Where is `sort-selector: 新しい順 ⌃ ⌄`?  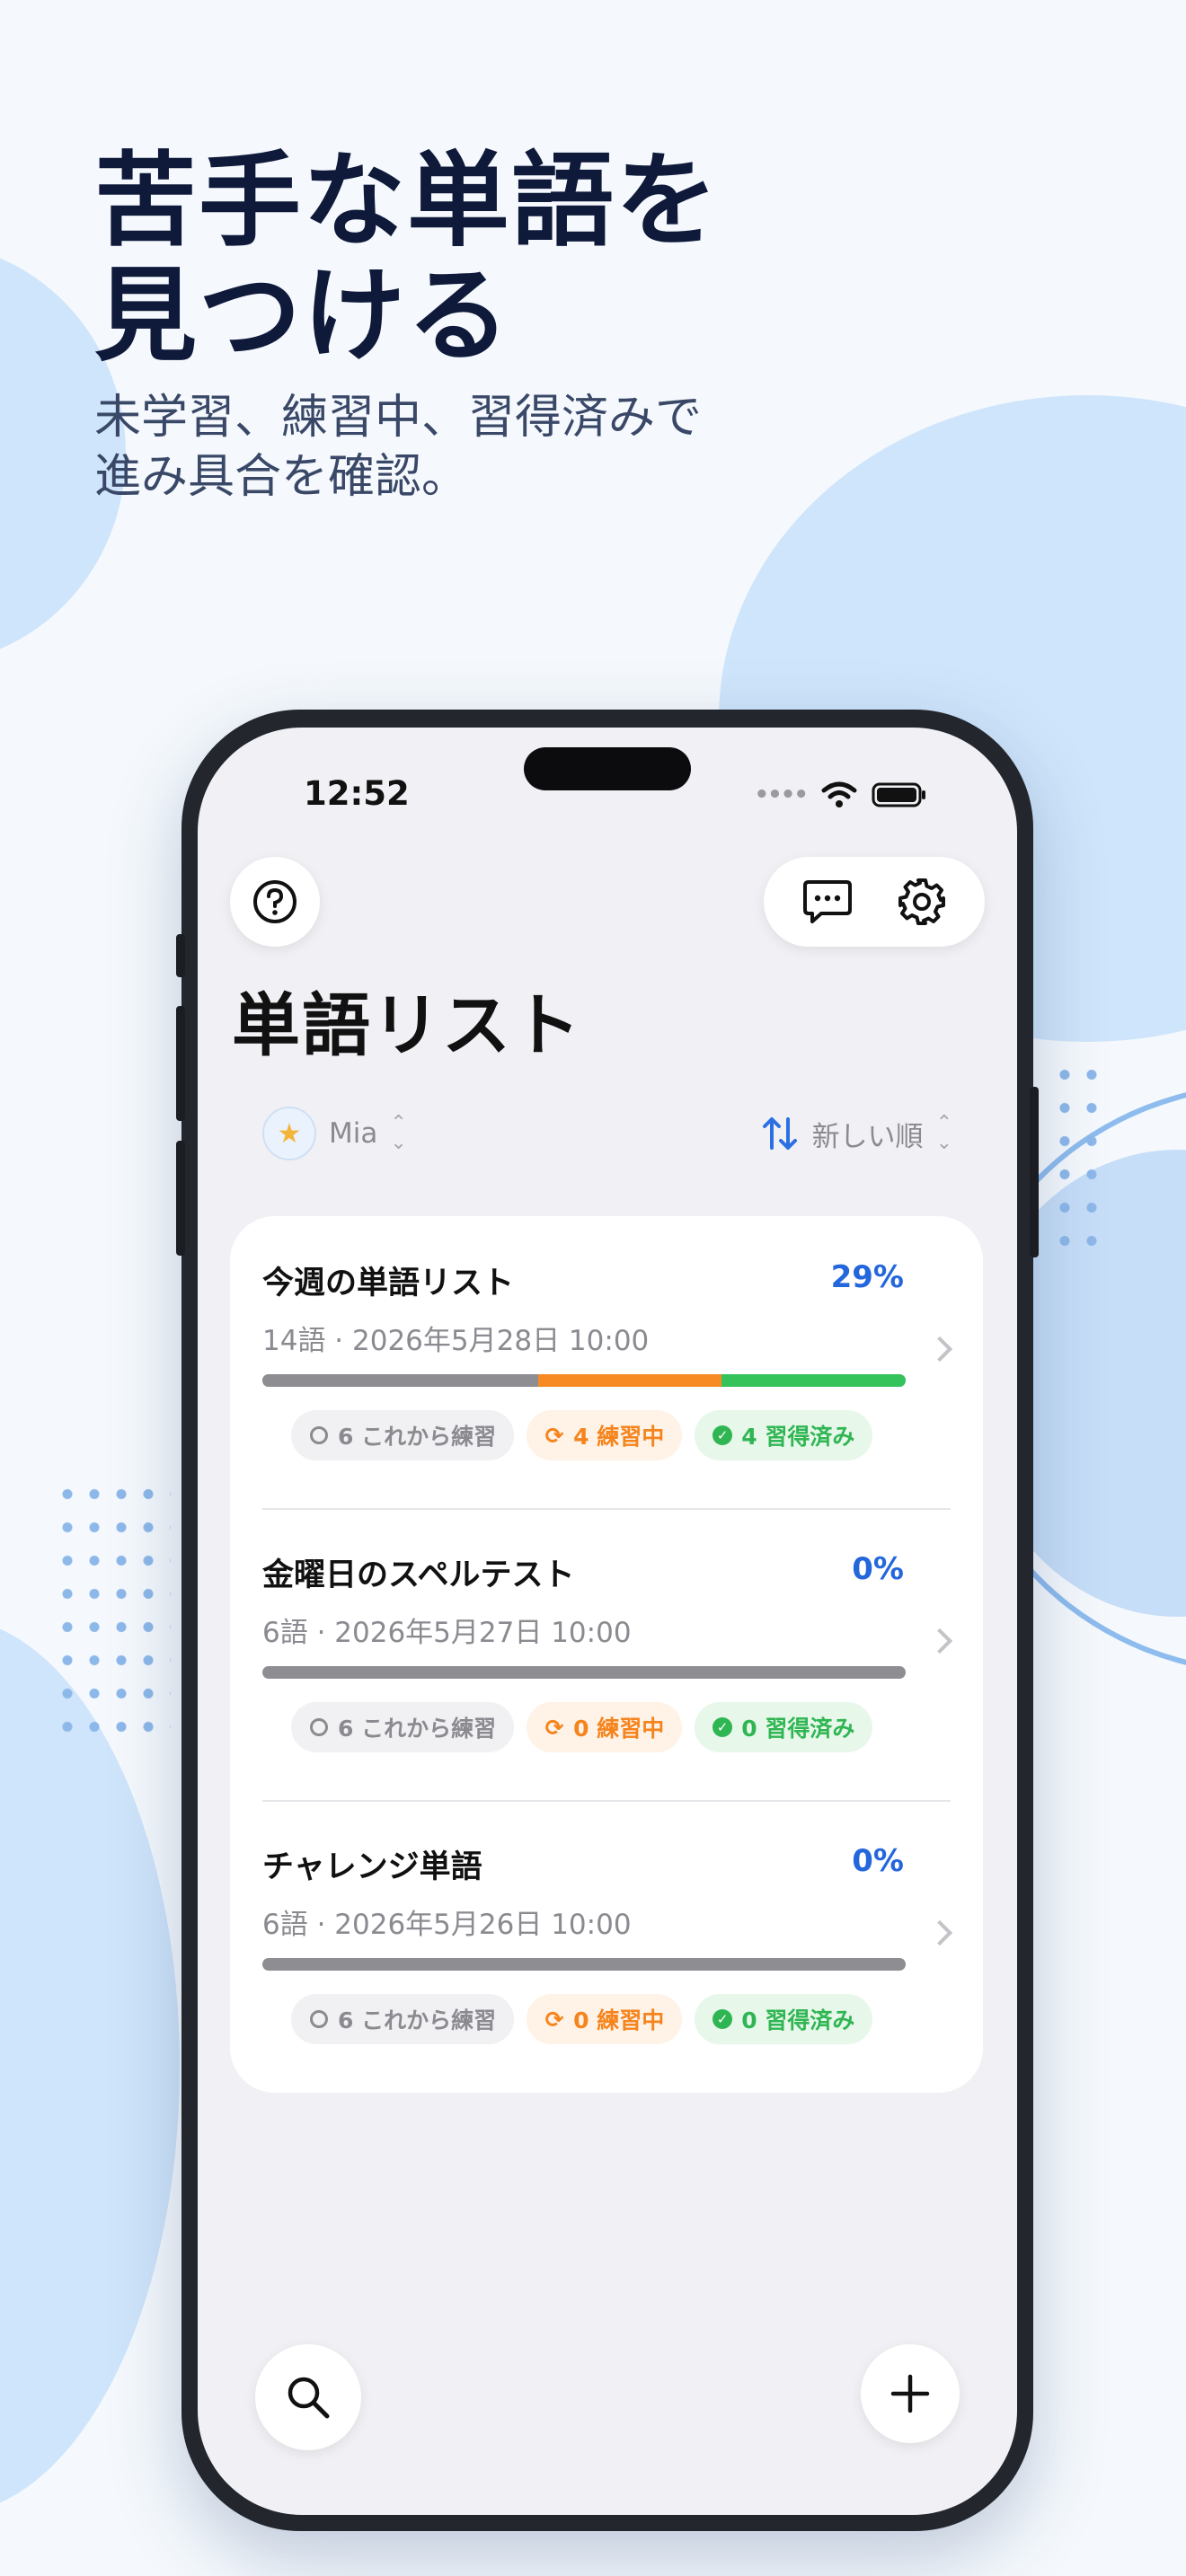
sort-selector: 新しい順 ⌃ ⌄ is located at coordinates (856, 1134).